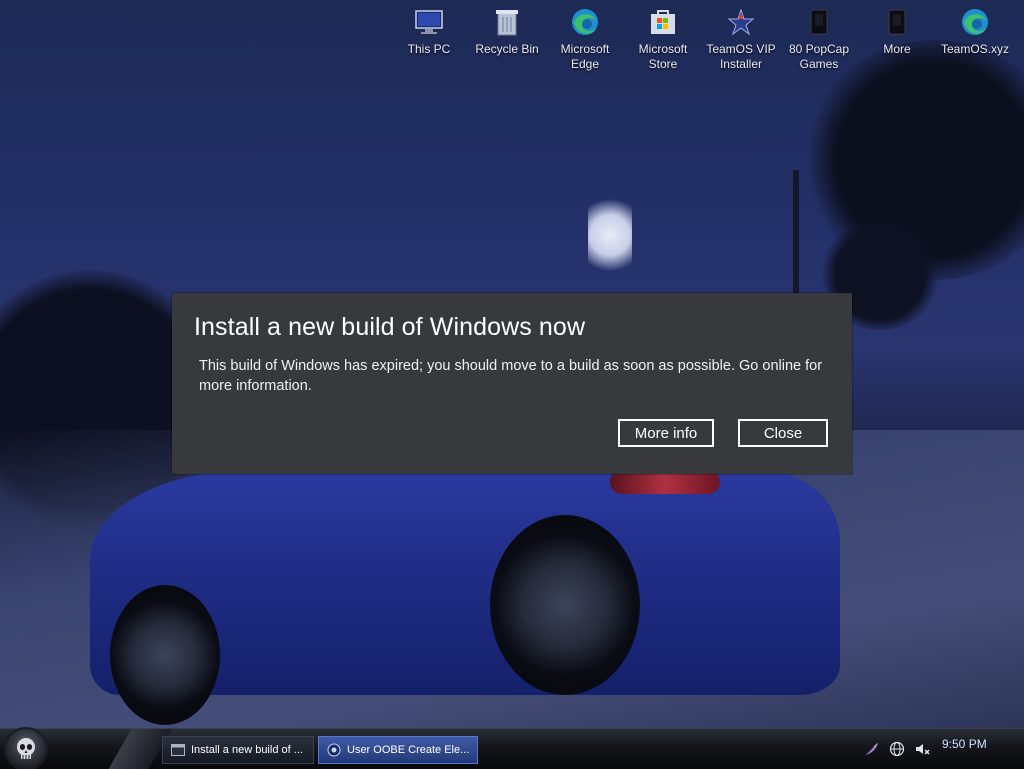 Image resolution: width=1024 pixels, height=769 pixels. What do you see at coordinates (585, 22) in the screenshot?
I see `edge-icon` at bounding box center [585, 22].